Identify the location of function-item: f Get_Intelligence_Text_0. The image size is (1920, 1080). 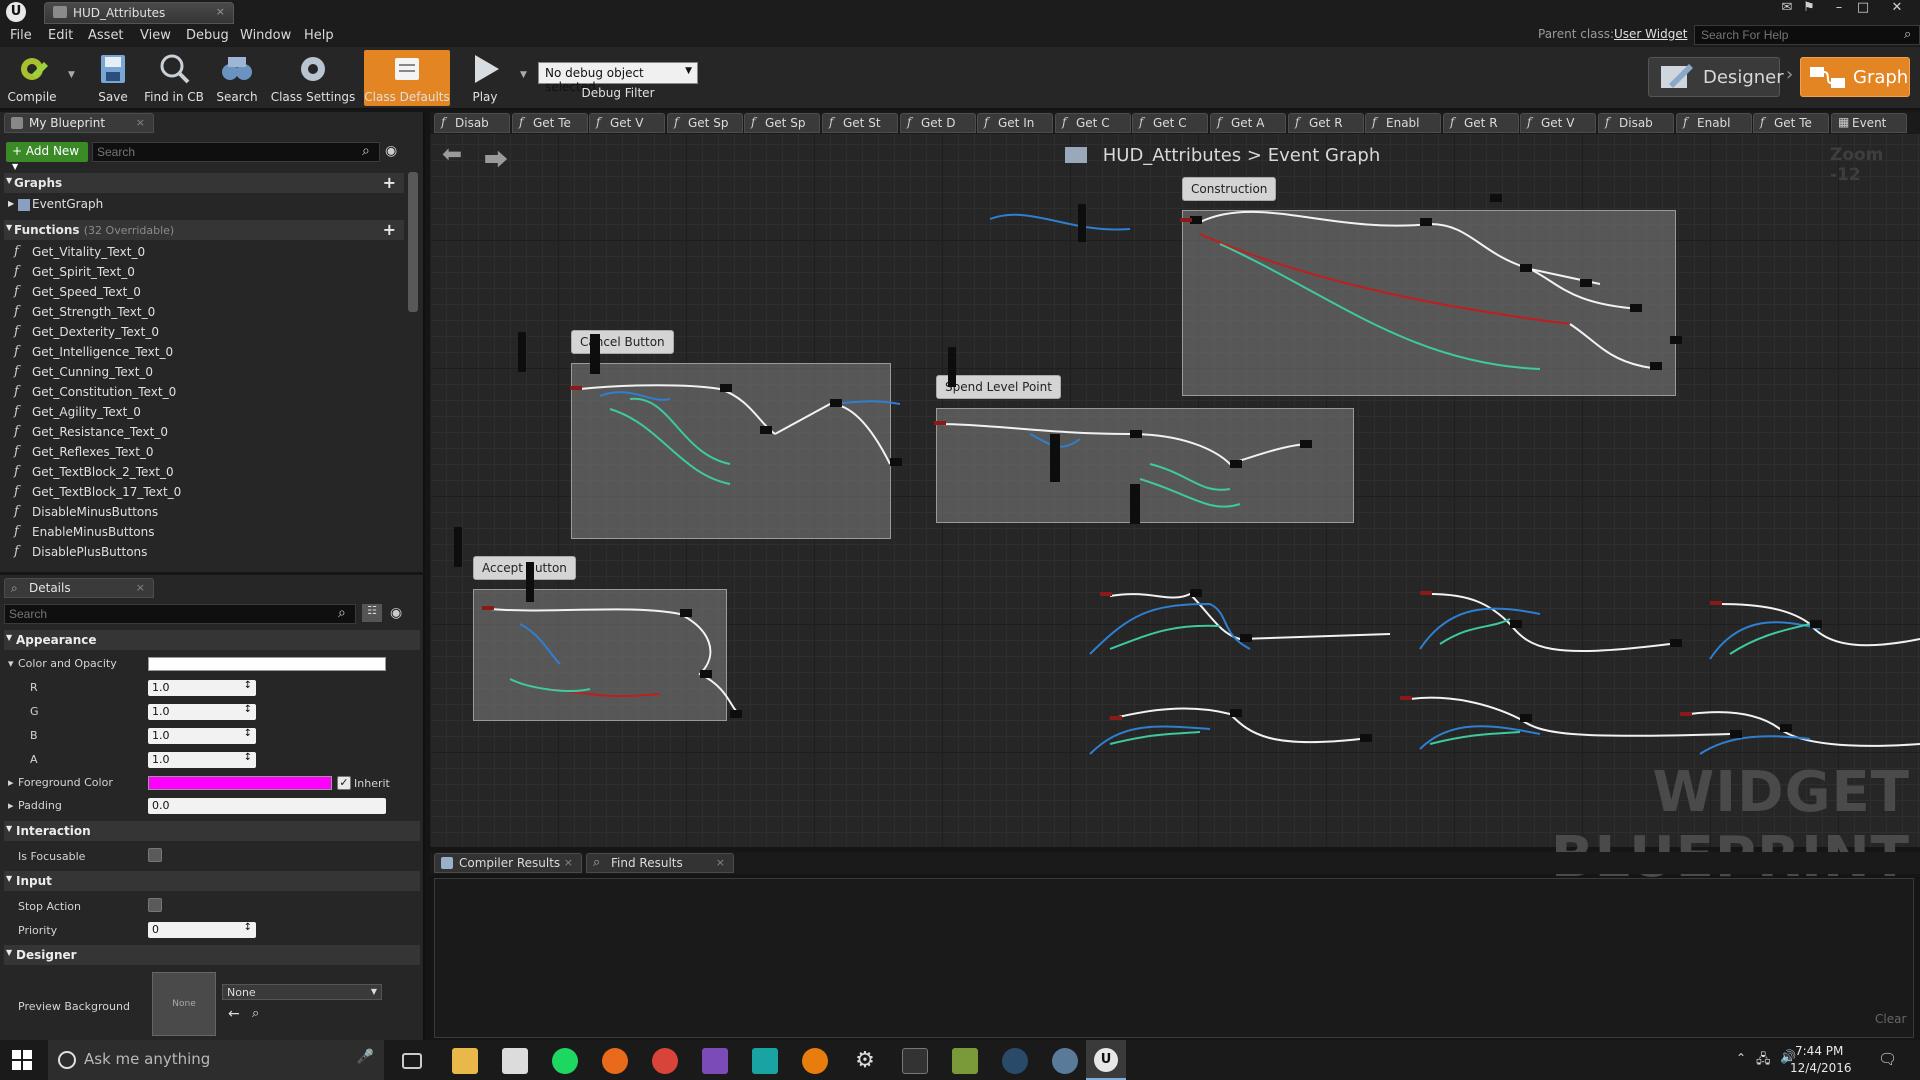
(93, 354).